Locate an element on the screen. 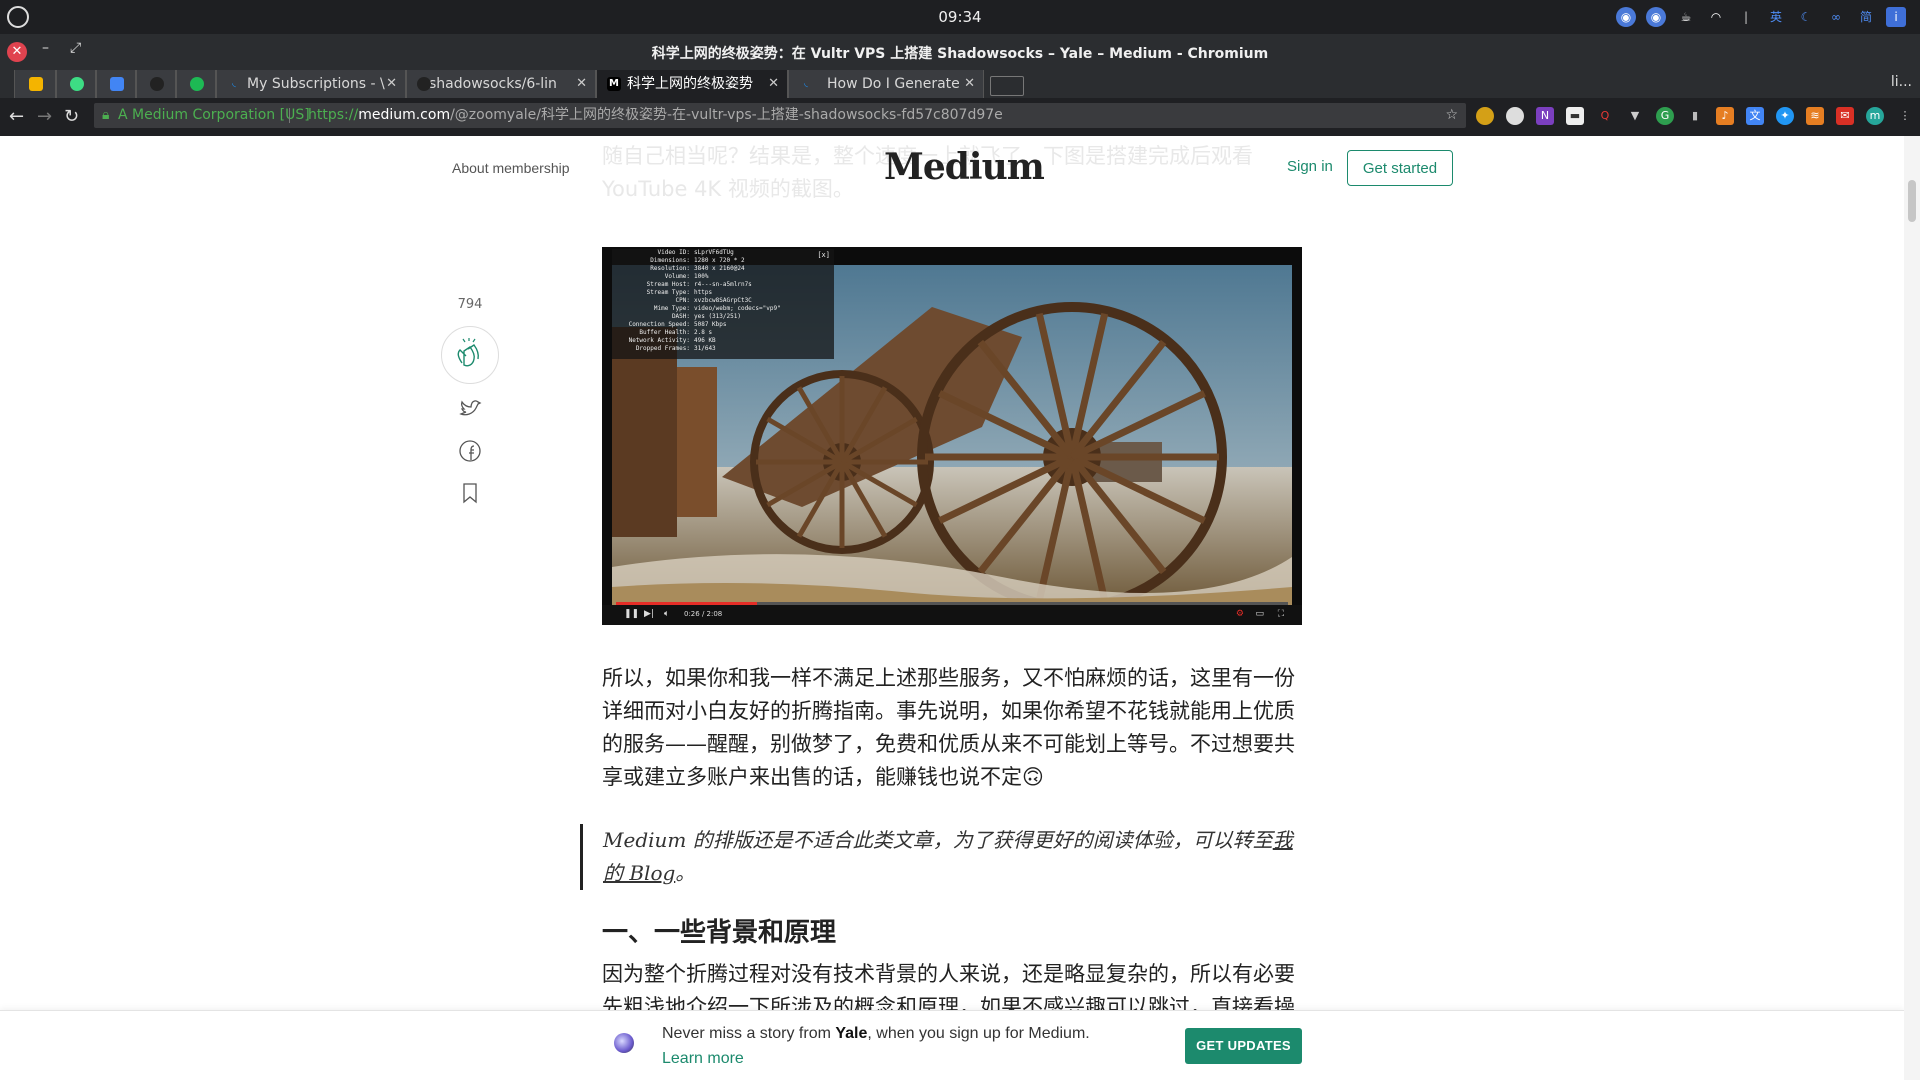  stats-row: Stream Host: r4---sn-a5mlrn7s is located at coordinates (723, 285).